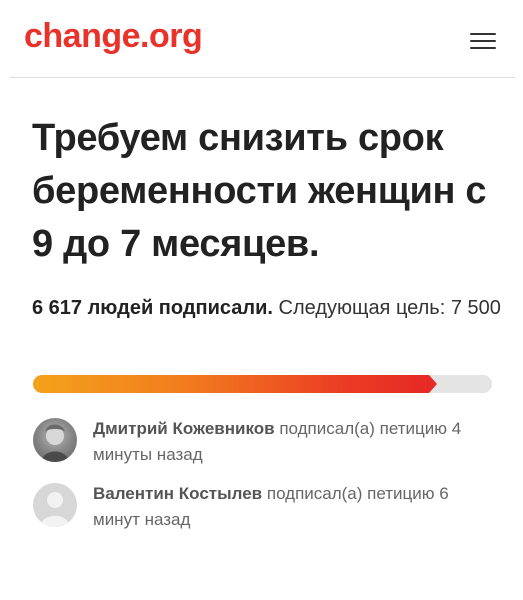 The width and height of the screenshot is (523, 600). Describe the element at coordinates (152, 308) in the screenshot. I see `signed-count-text: 6 617 людей подписали.` at that location.